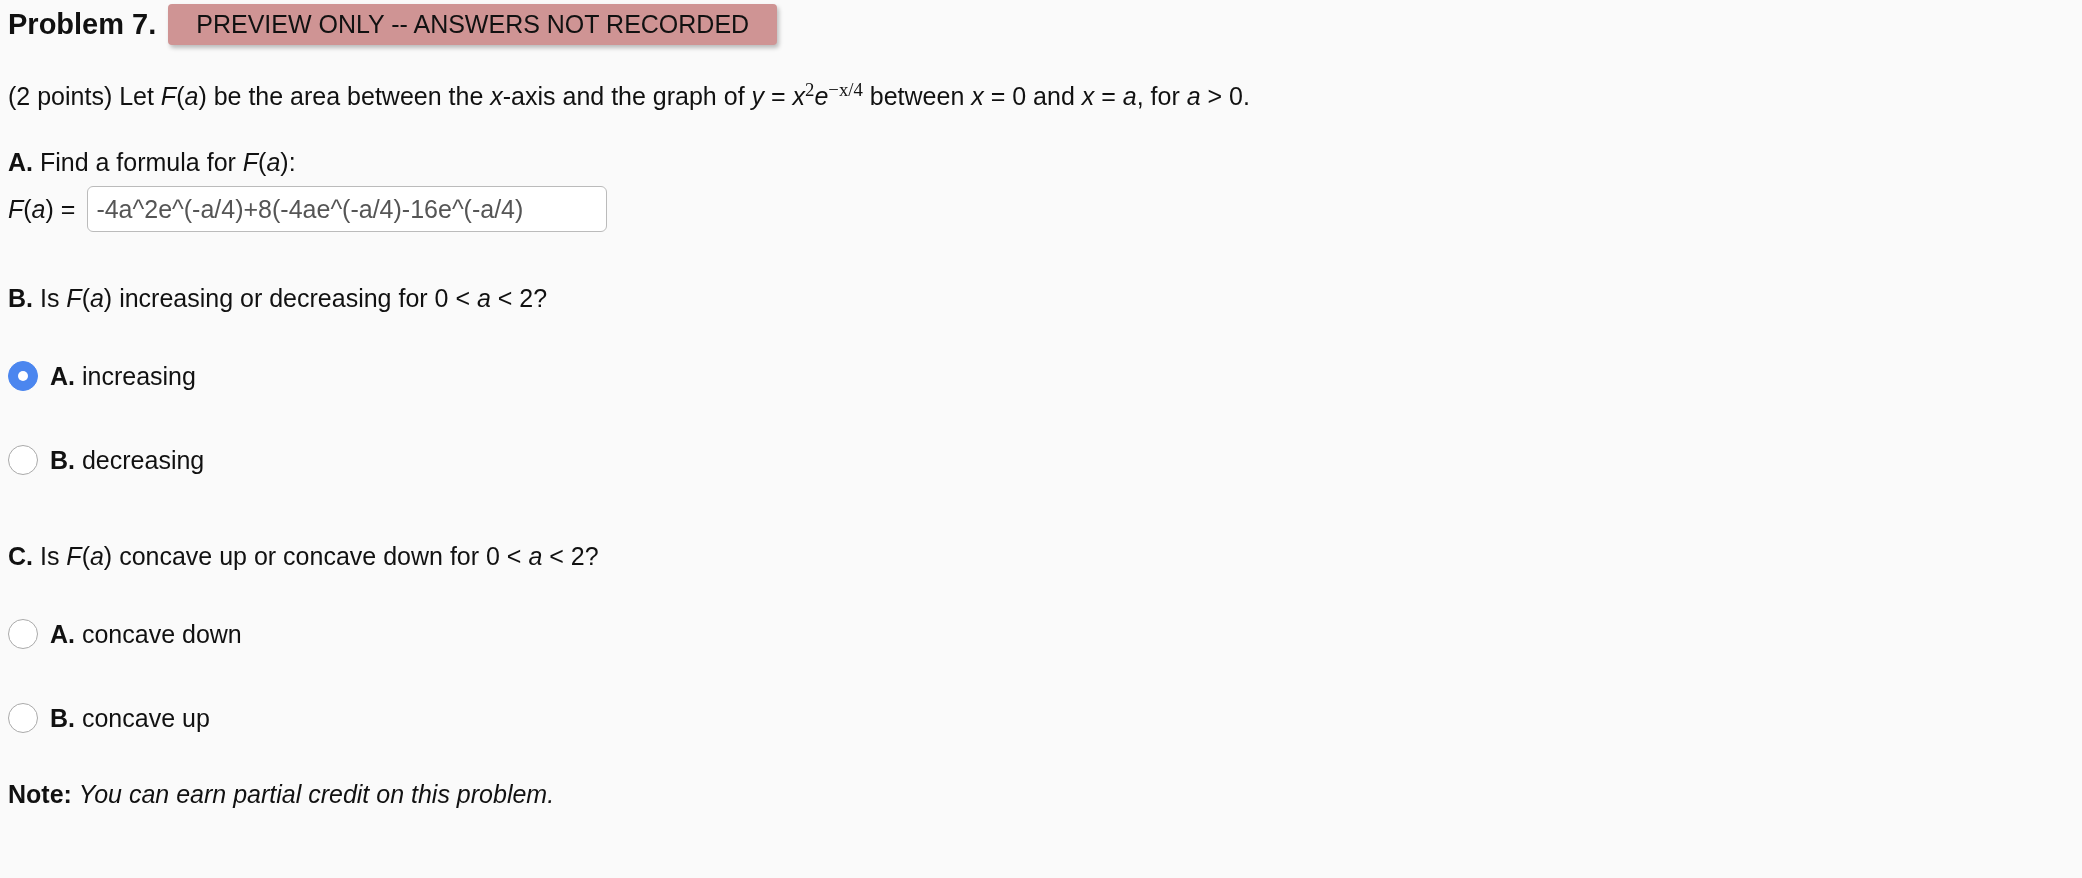  I want to click on formula-label: F(a) =, so click(42, 210).